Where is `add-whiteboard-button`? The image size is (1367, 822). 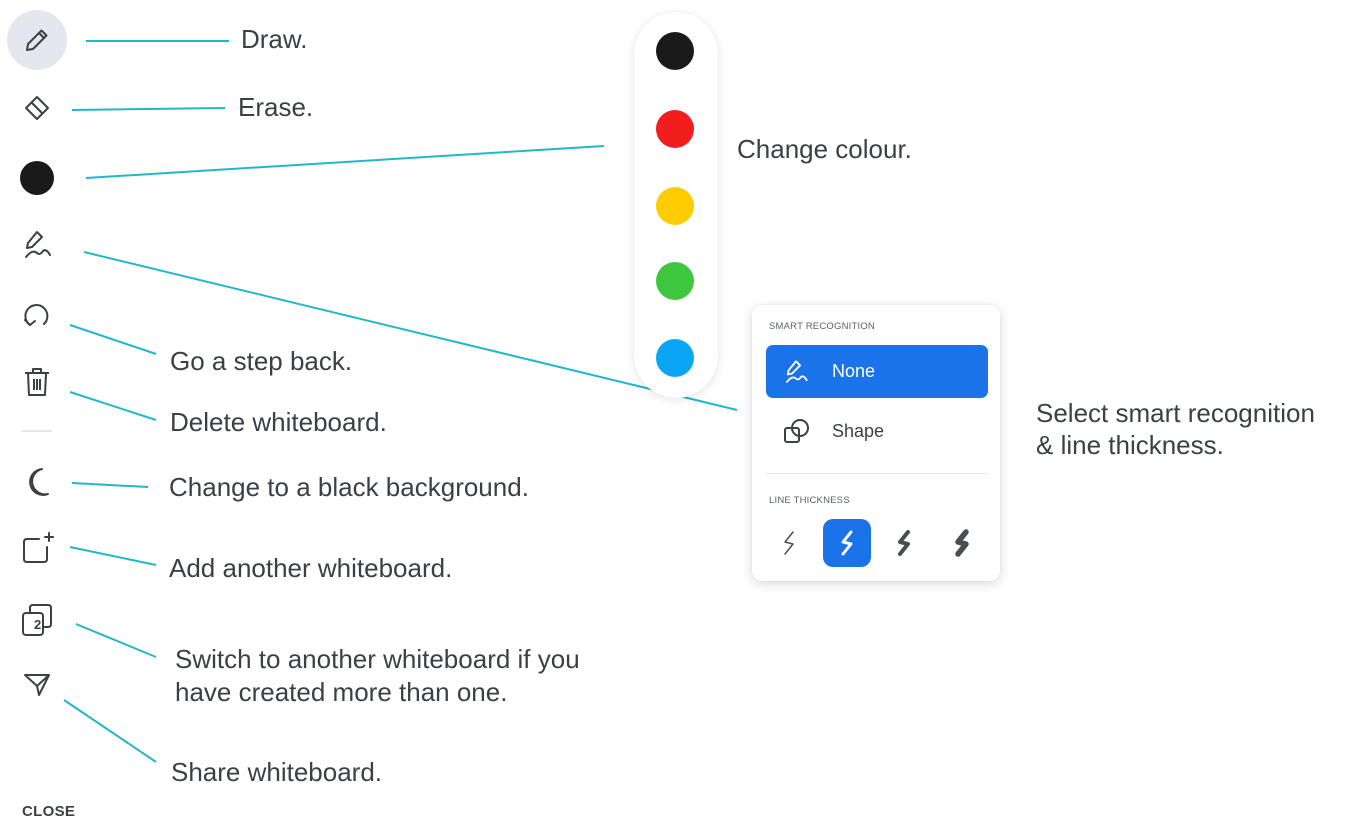
add-whiteboard-button is located at coordinates (37, 548).